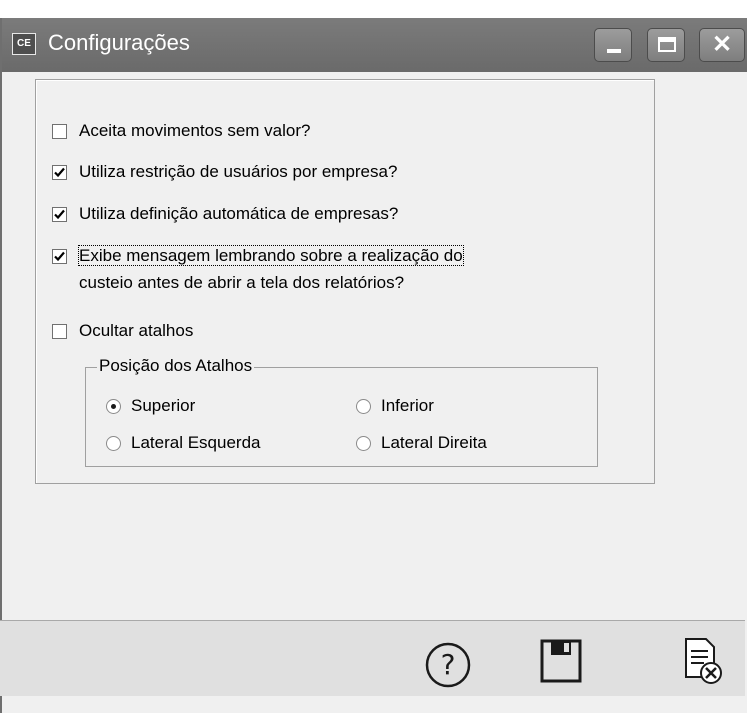 Image resolution: width=747 pixels, height=713 pixels. I want to click on close-button: ✕, so click(722, 45).